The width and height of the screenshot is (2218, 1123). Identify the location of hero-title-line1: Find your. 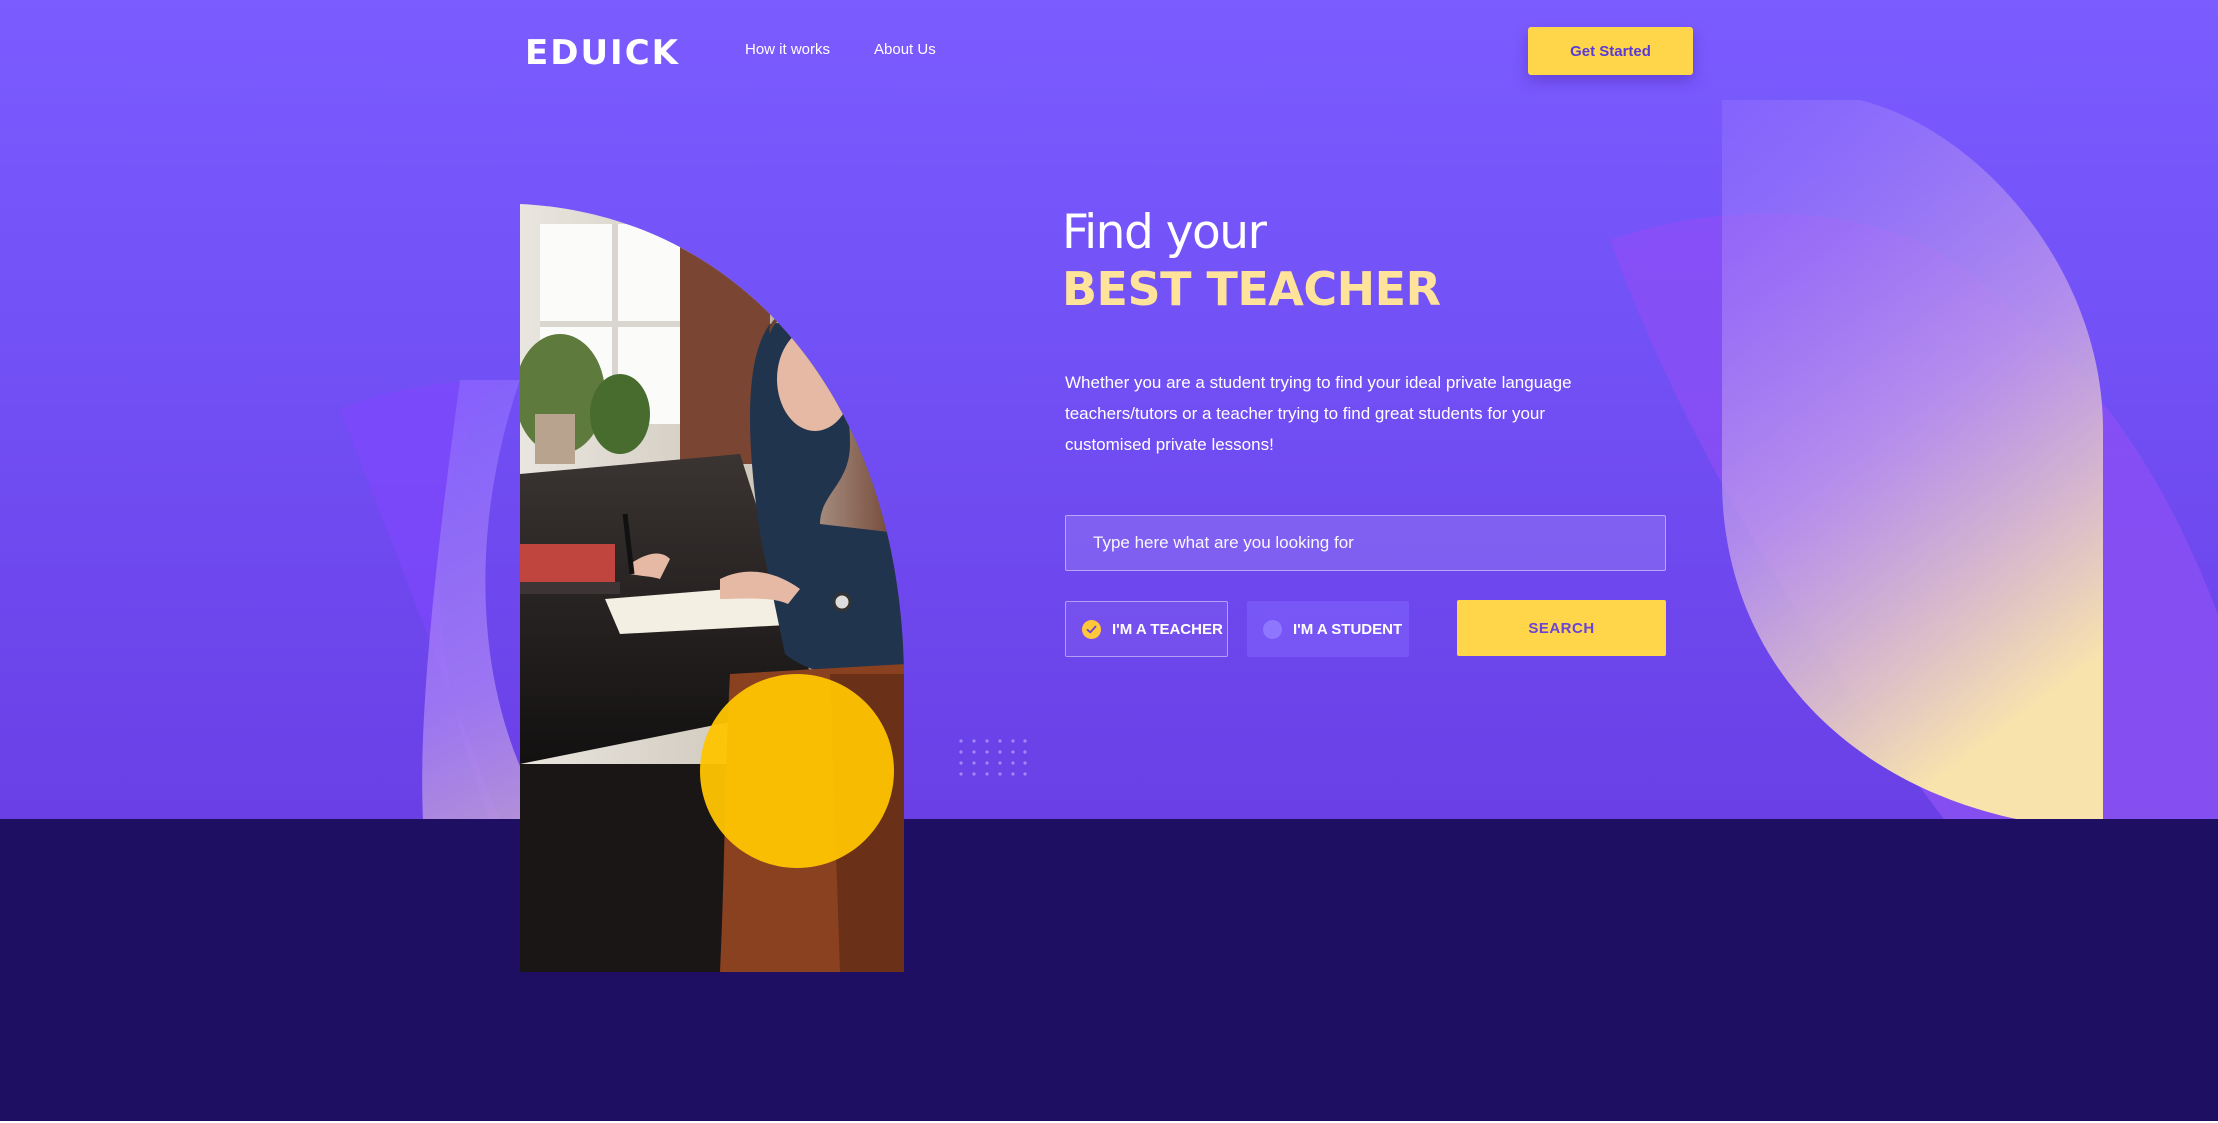
(1164, 232).